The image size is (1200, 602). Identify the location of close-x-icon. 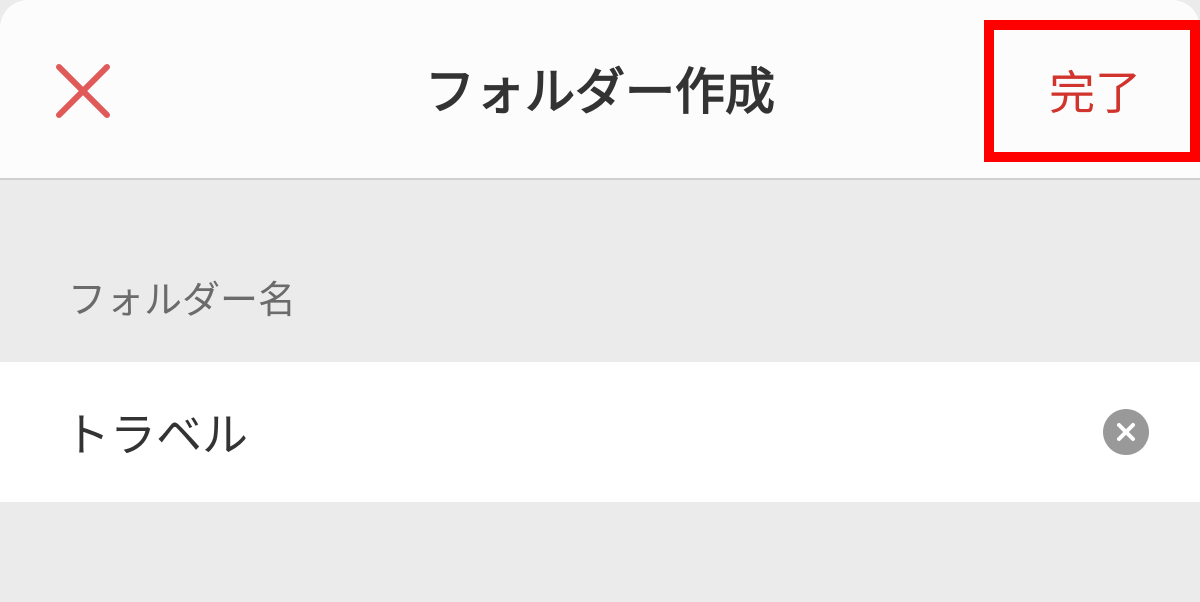
(83, 91).